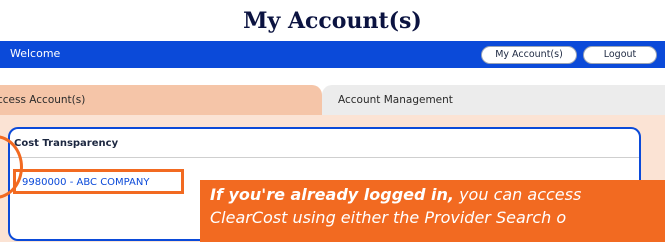 This screenshot has width=665, height=242. I want to click on callout-bold-text: If you're already logged in,, so click(332, 194).